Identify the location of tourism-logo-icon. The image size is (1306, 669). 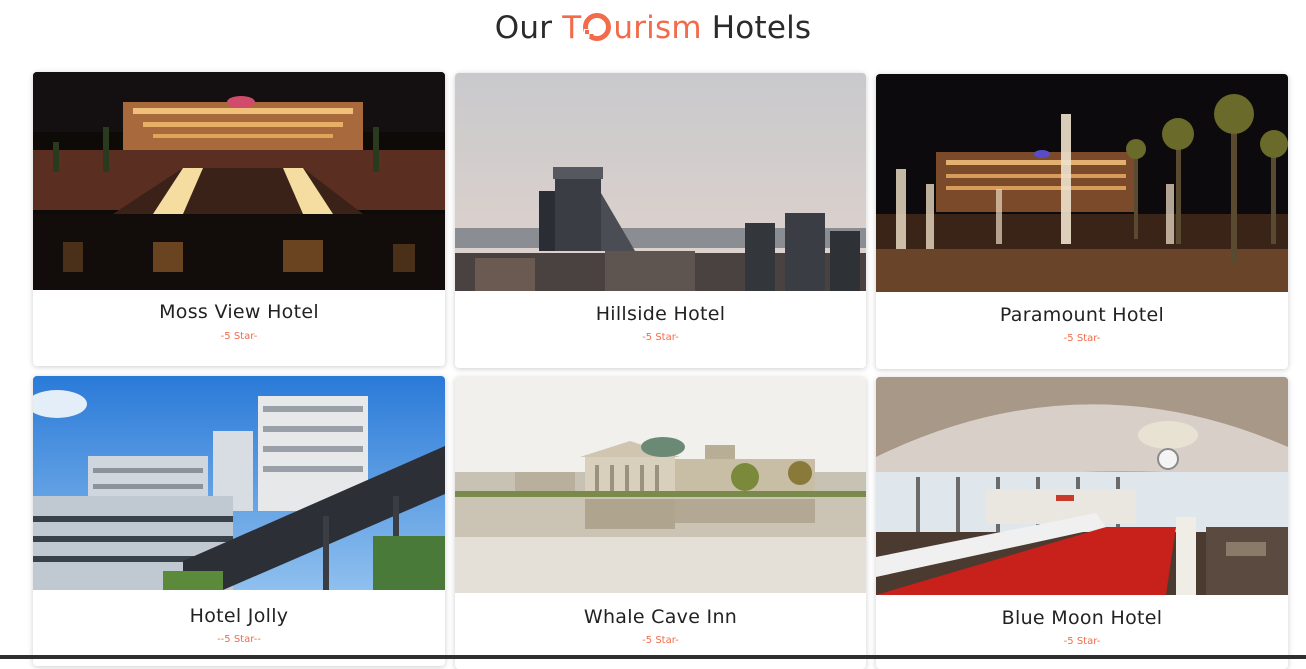
(597, 27).